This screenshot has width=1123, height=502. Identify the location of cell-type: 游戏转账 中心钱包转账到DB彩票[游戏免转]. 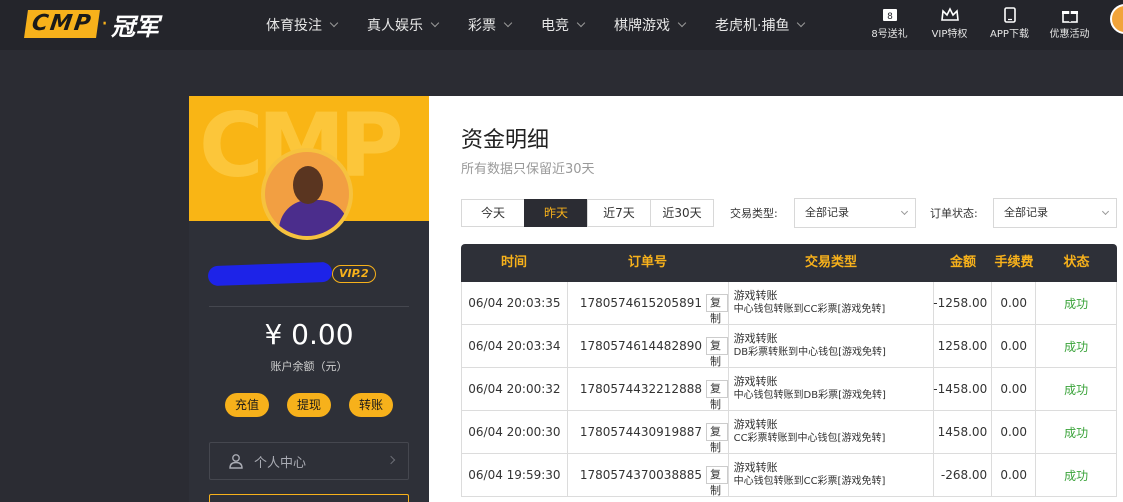
(832, 389).